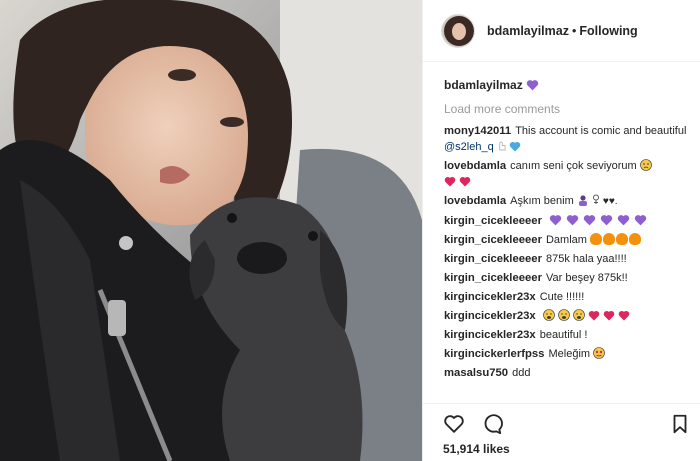 The image size is (700, 461). I want to click on comment-text: beautiful !, so click(563, 335).